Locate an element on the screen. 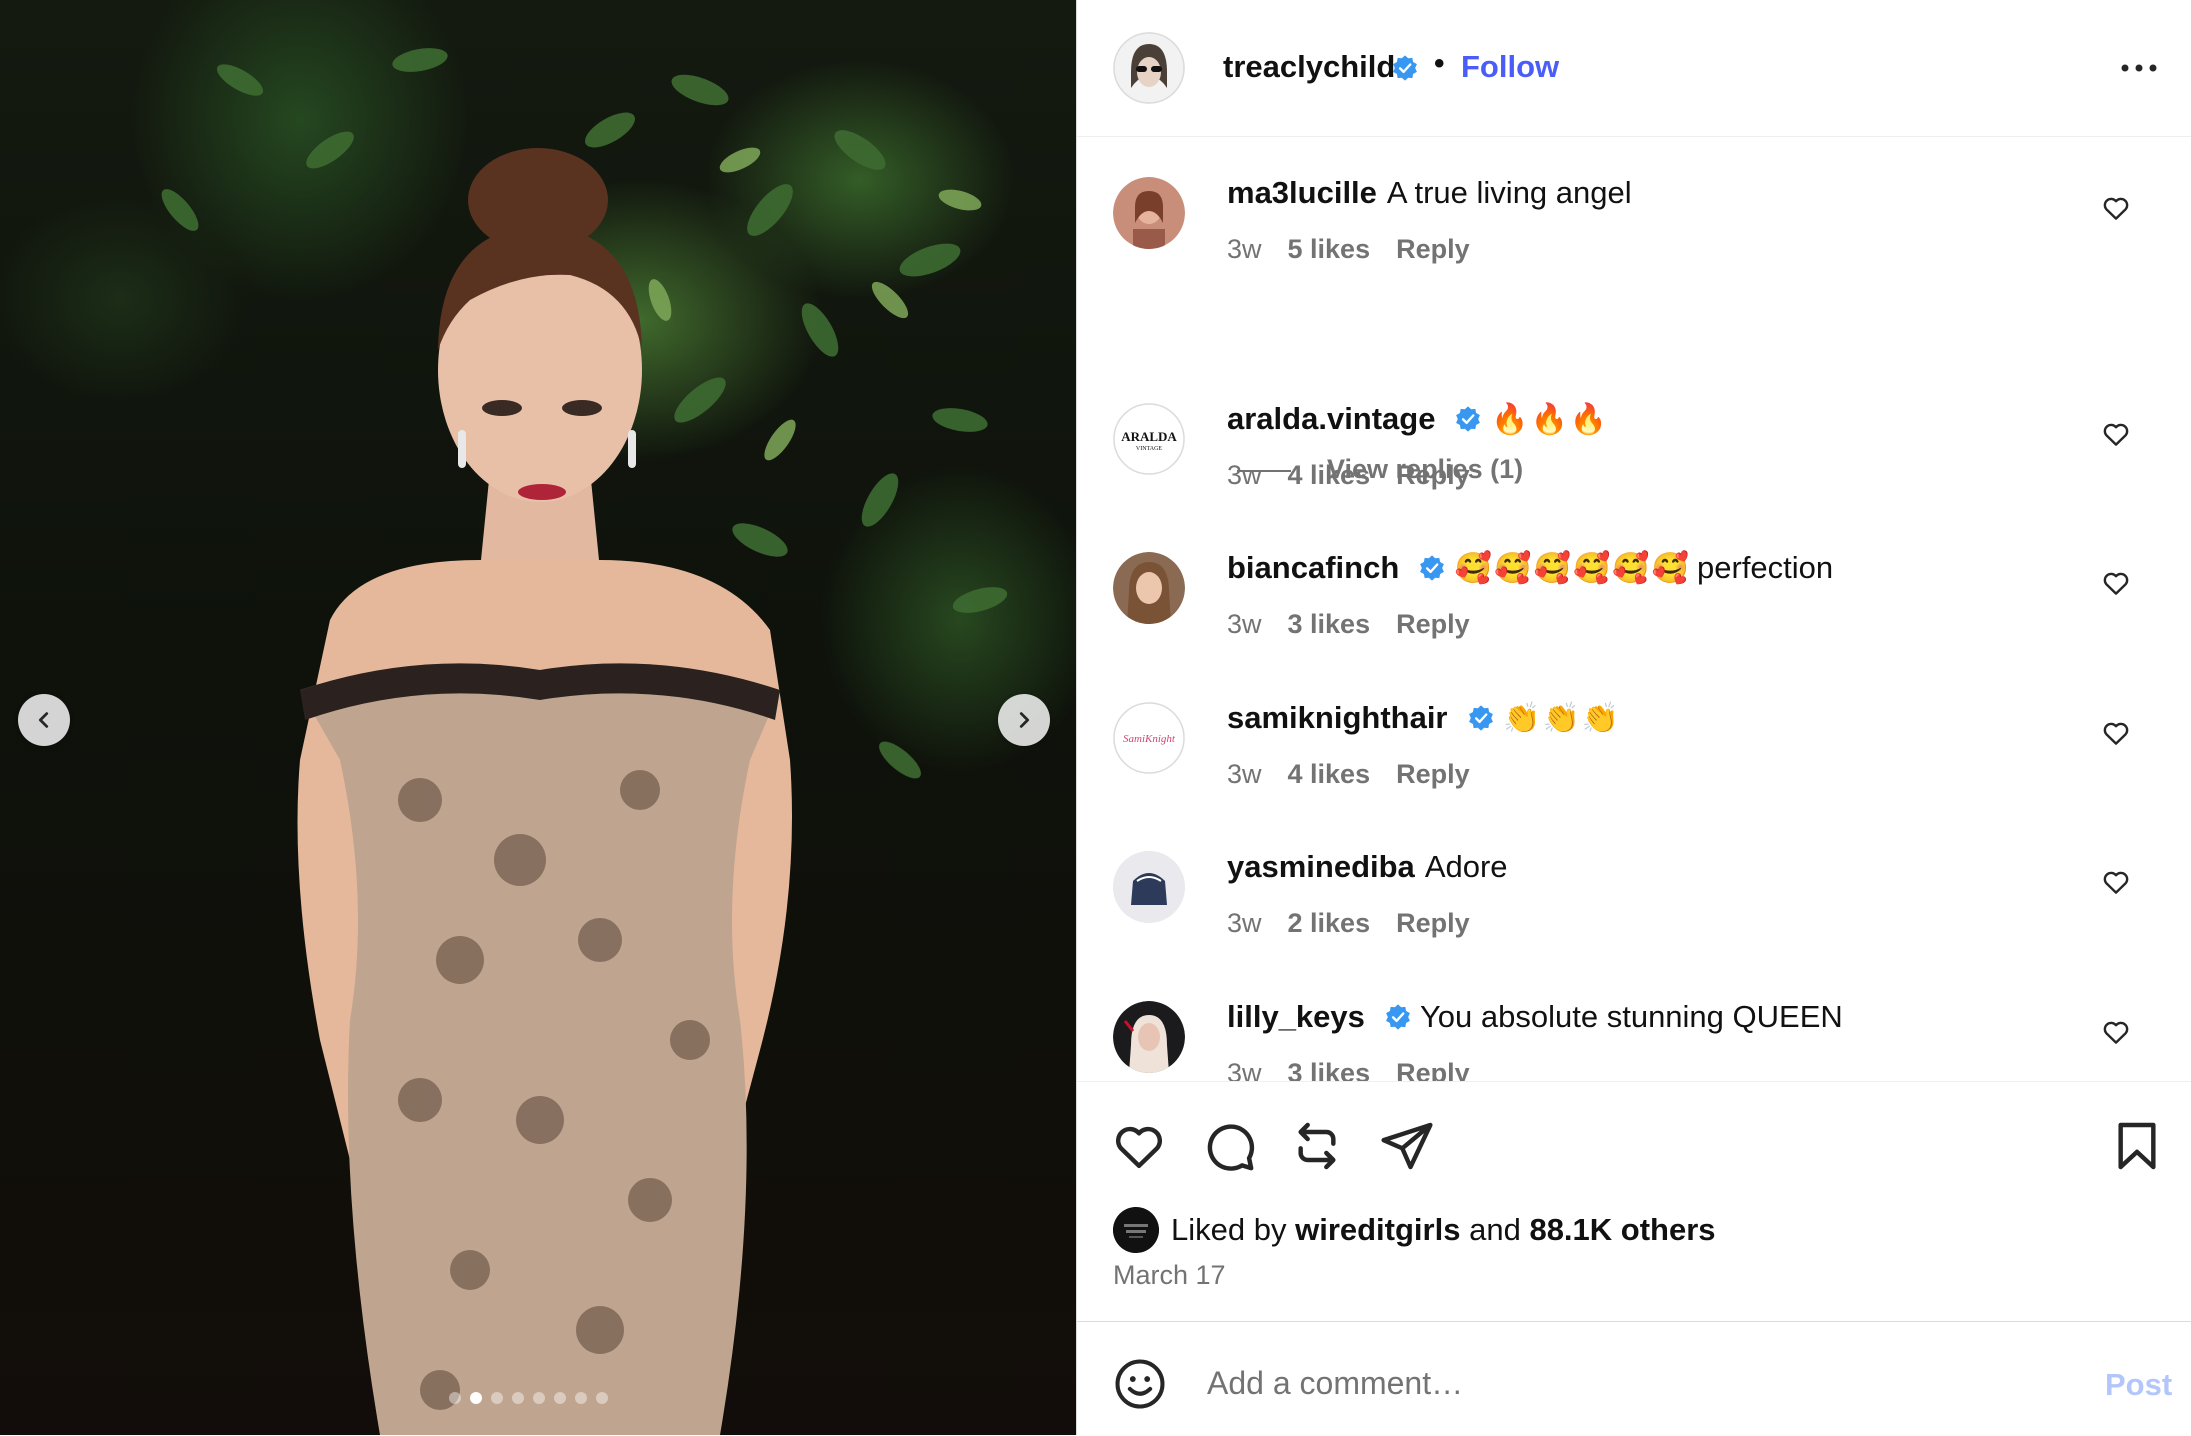  liker-avatar is located at coordinates (1136, 1230).